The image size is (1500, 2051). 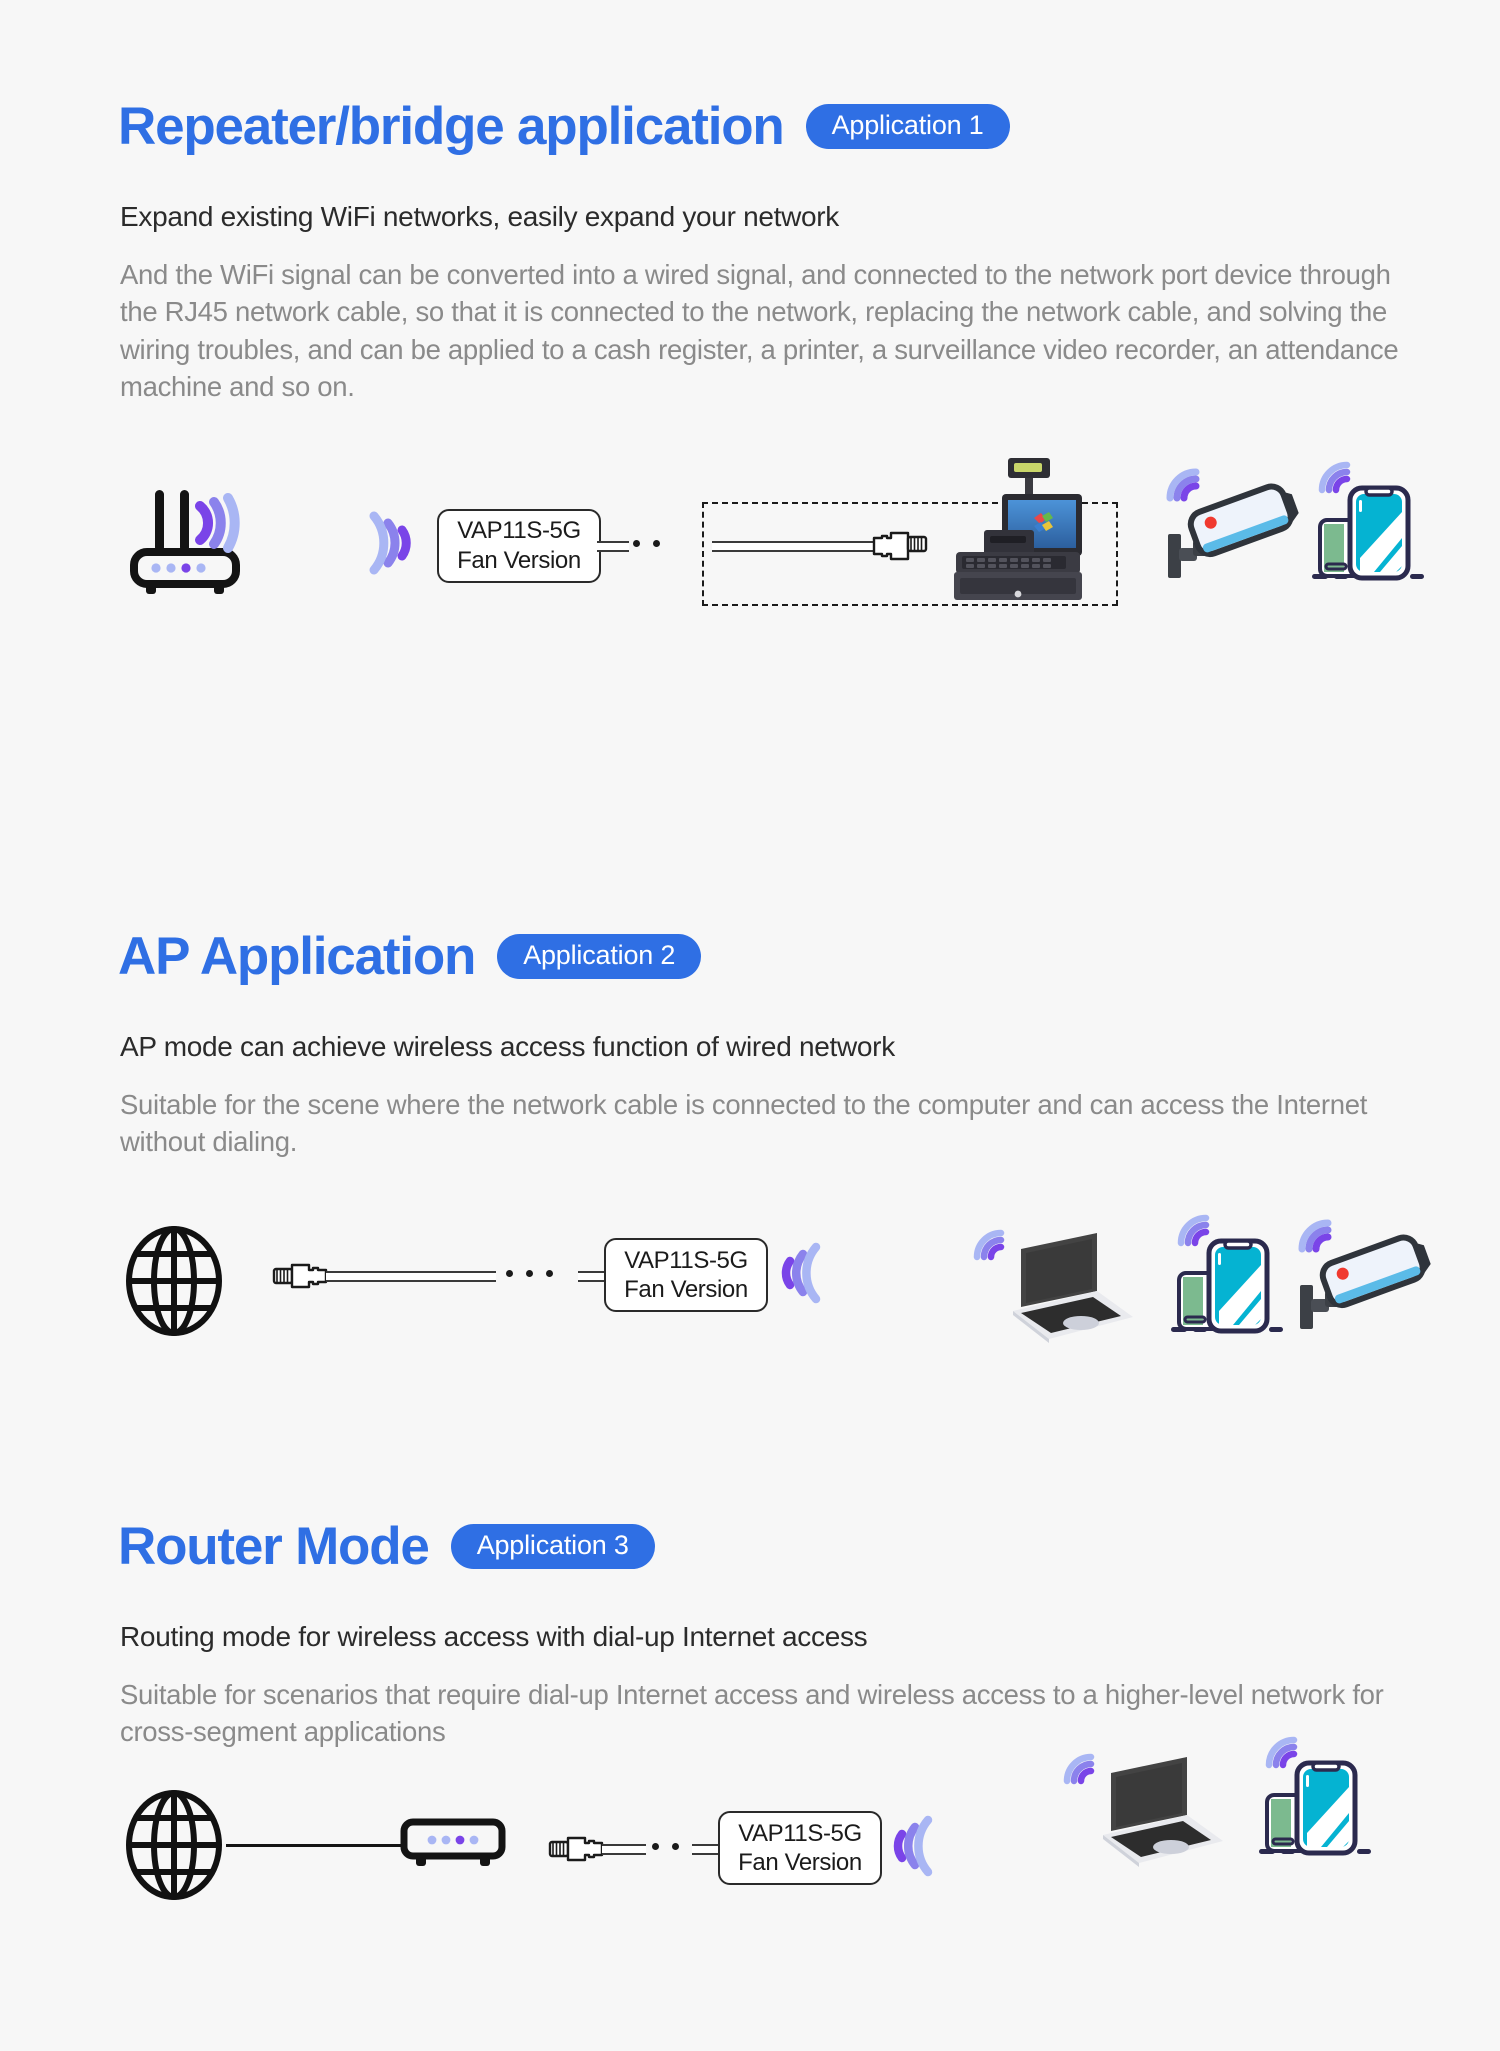 I want to click on section-heading-router: Router Mode Application 3, so click(x=750, y=1546).